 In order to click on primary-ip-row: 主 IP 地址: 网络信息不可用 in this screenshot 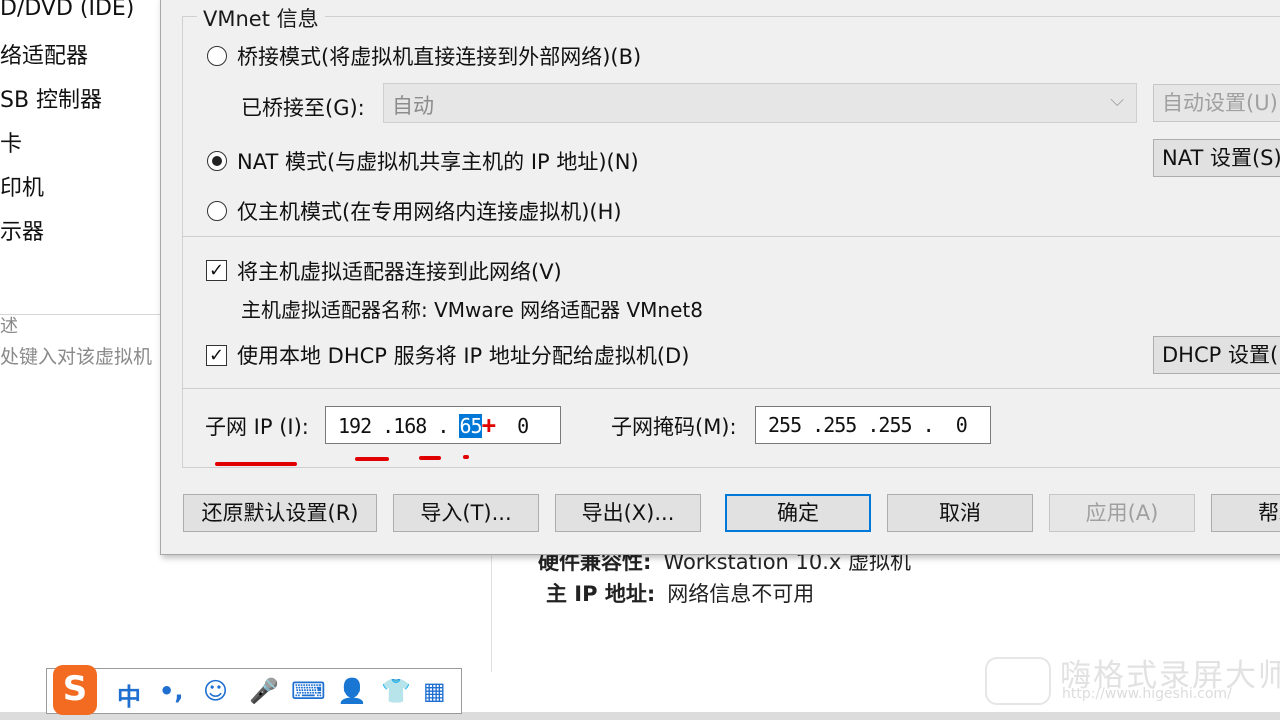, I will do `click(680, 593)`.